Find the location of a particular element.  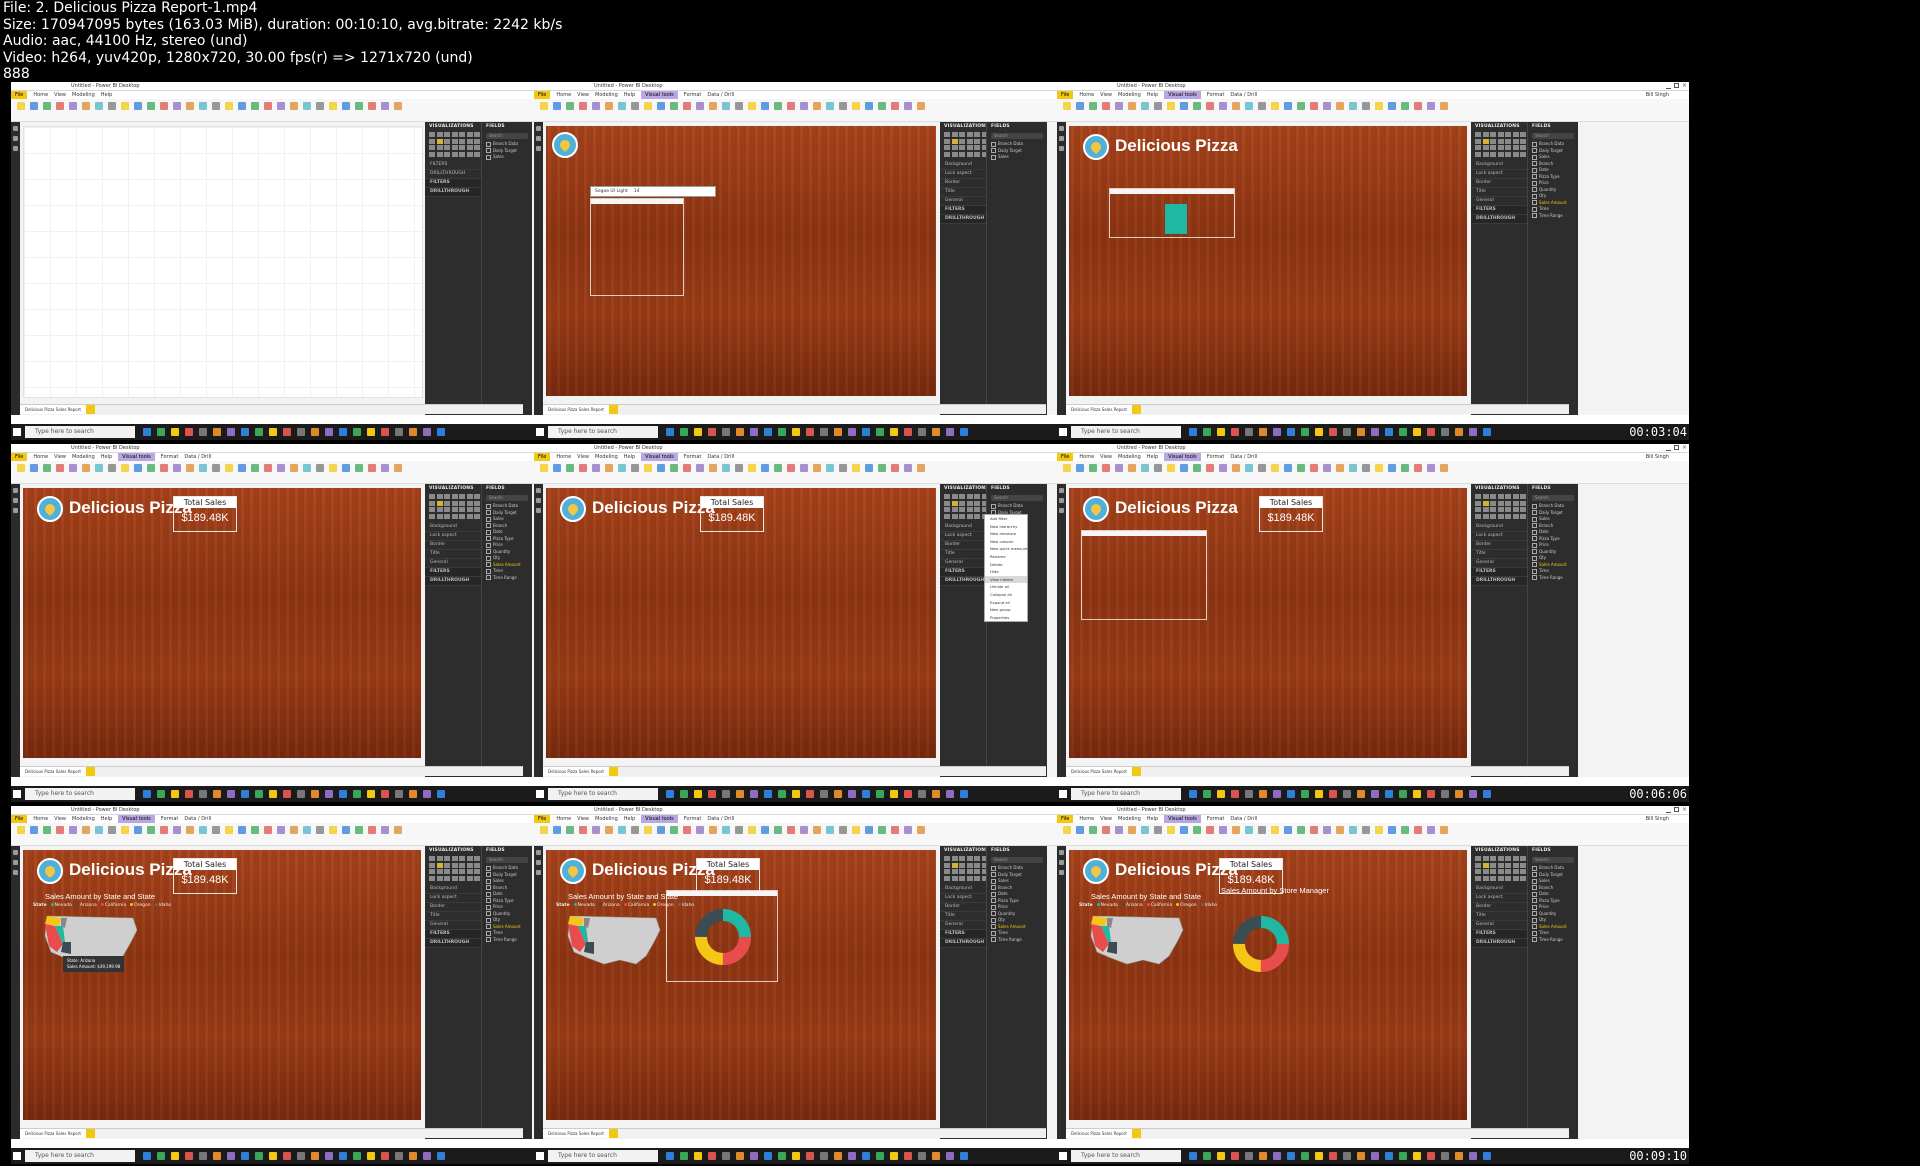

maximize-icon is located at coordinates (1676, 85).